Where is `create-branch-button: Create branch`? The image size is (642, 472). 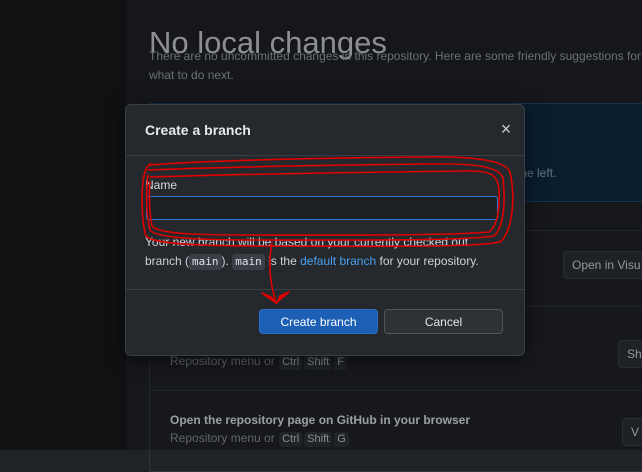
create-branch-button: Create branch is located at coordinates (318, 321).